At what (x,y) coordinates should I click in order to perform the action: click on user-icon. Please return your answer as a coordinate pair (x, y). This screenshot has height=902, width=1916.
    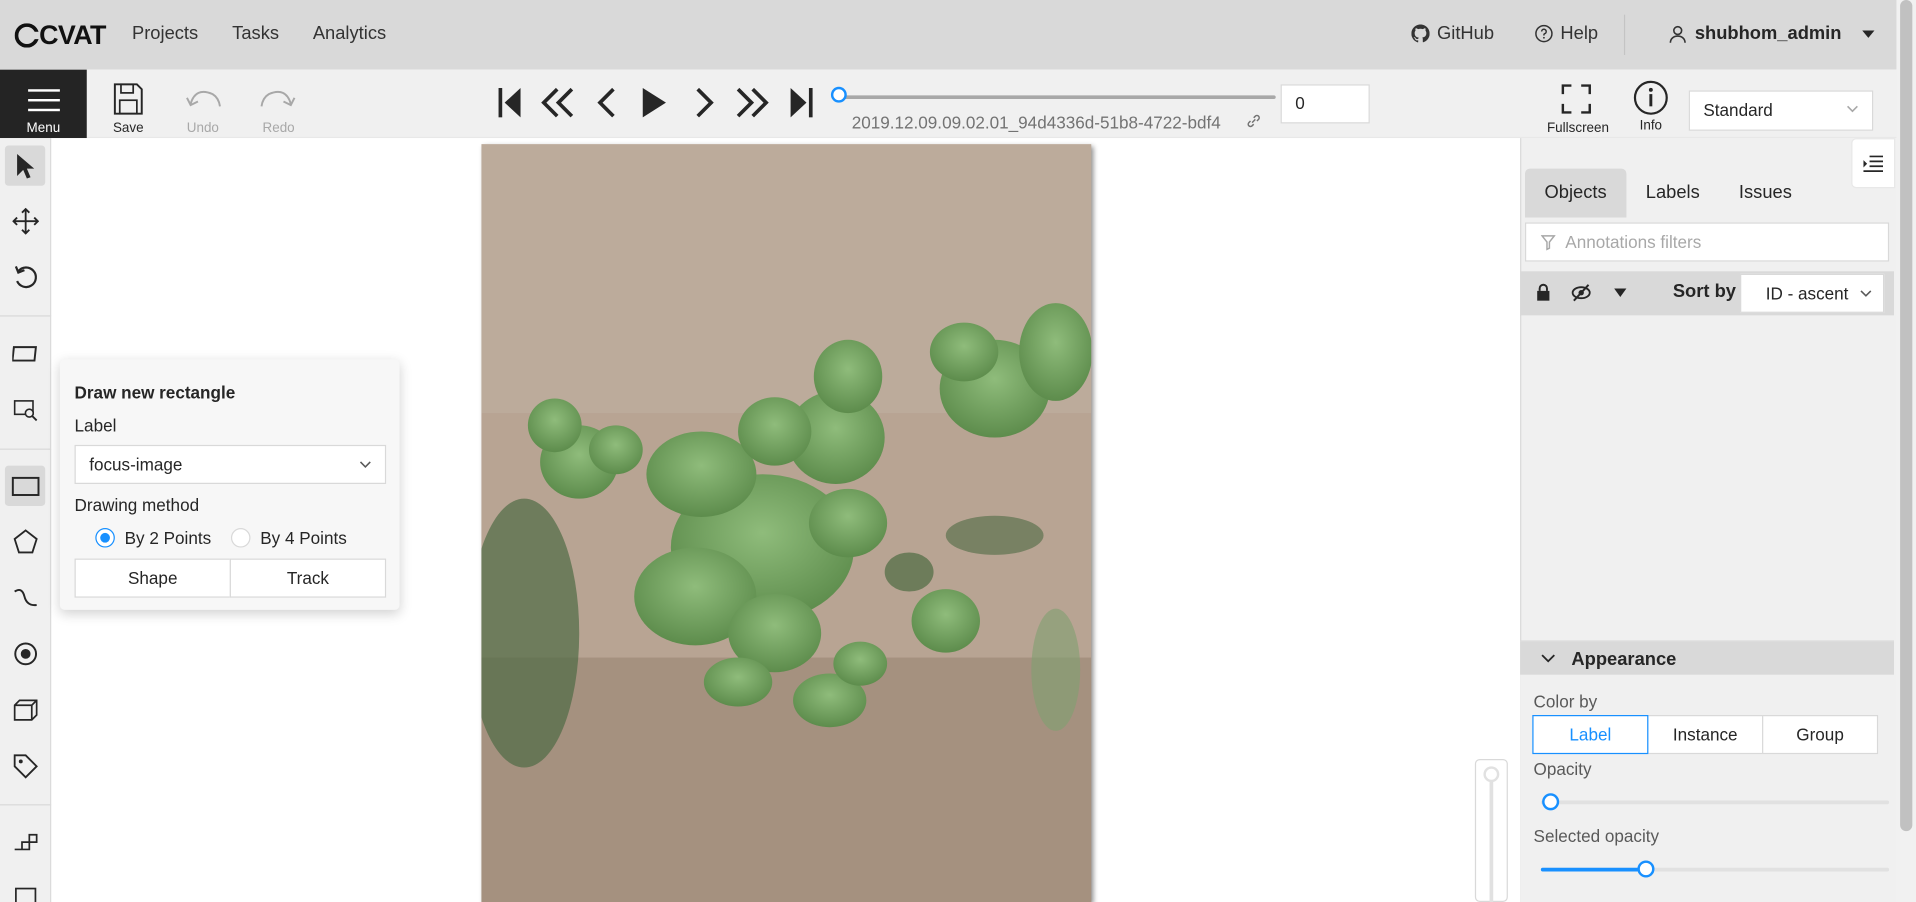
    Looking at the image, I should click on (1677, 34).